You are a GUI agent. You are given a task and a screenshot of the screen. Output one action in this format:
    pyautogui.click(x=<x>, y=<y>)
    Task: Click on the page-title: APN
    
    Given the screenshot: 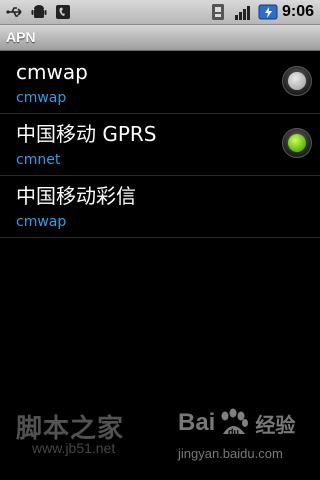 What is the action you would take?
    pyautogui.click(x=21, y=37)
    